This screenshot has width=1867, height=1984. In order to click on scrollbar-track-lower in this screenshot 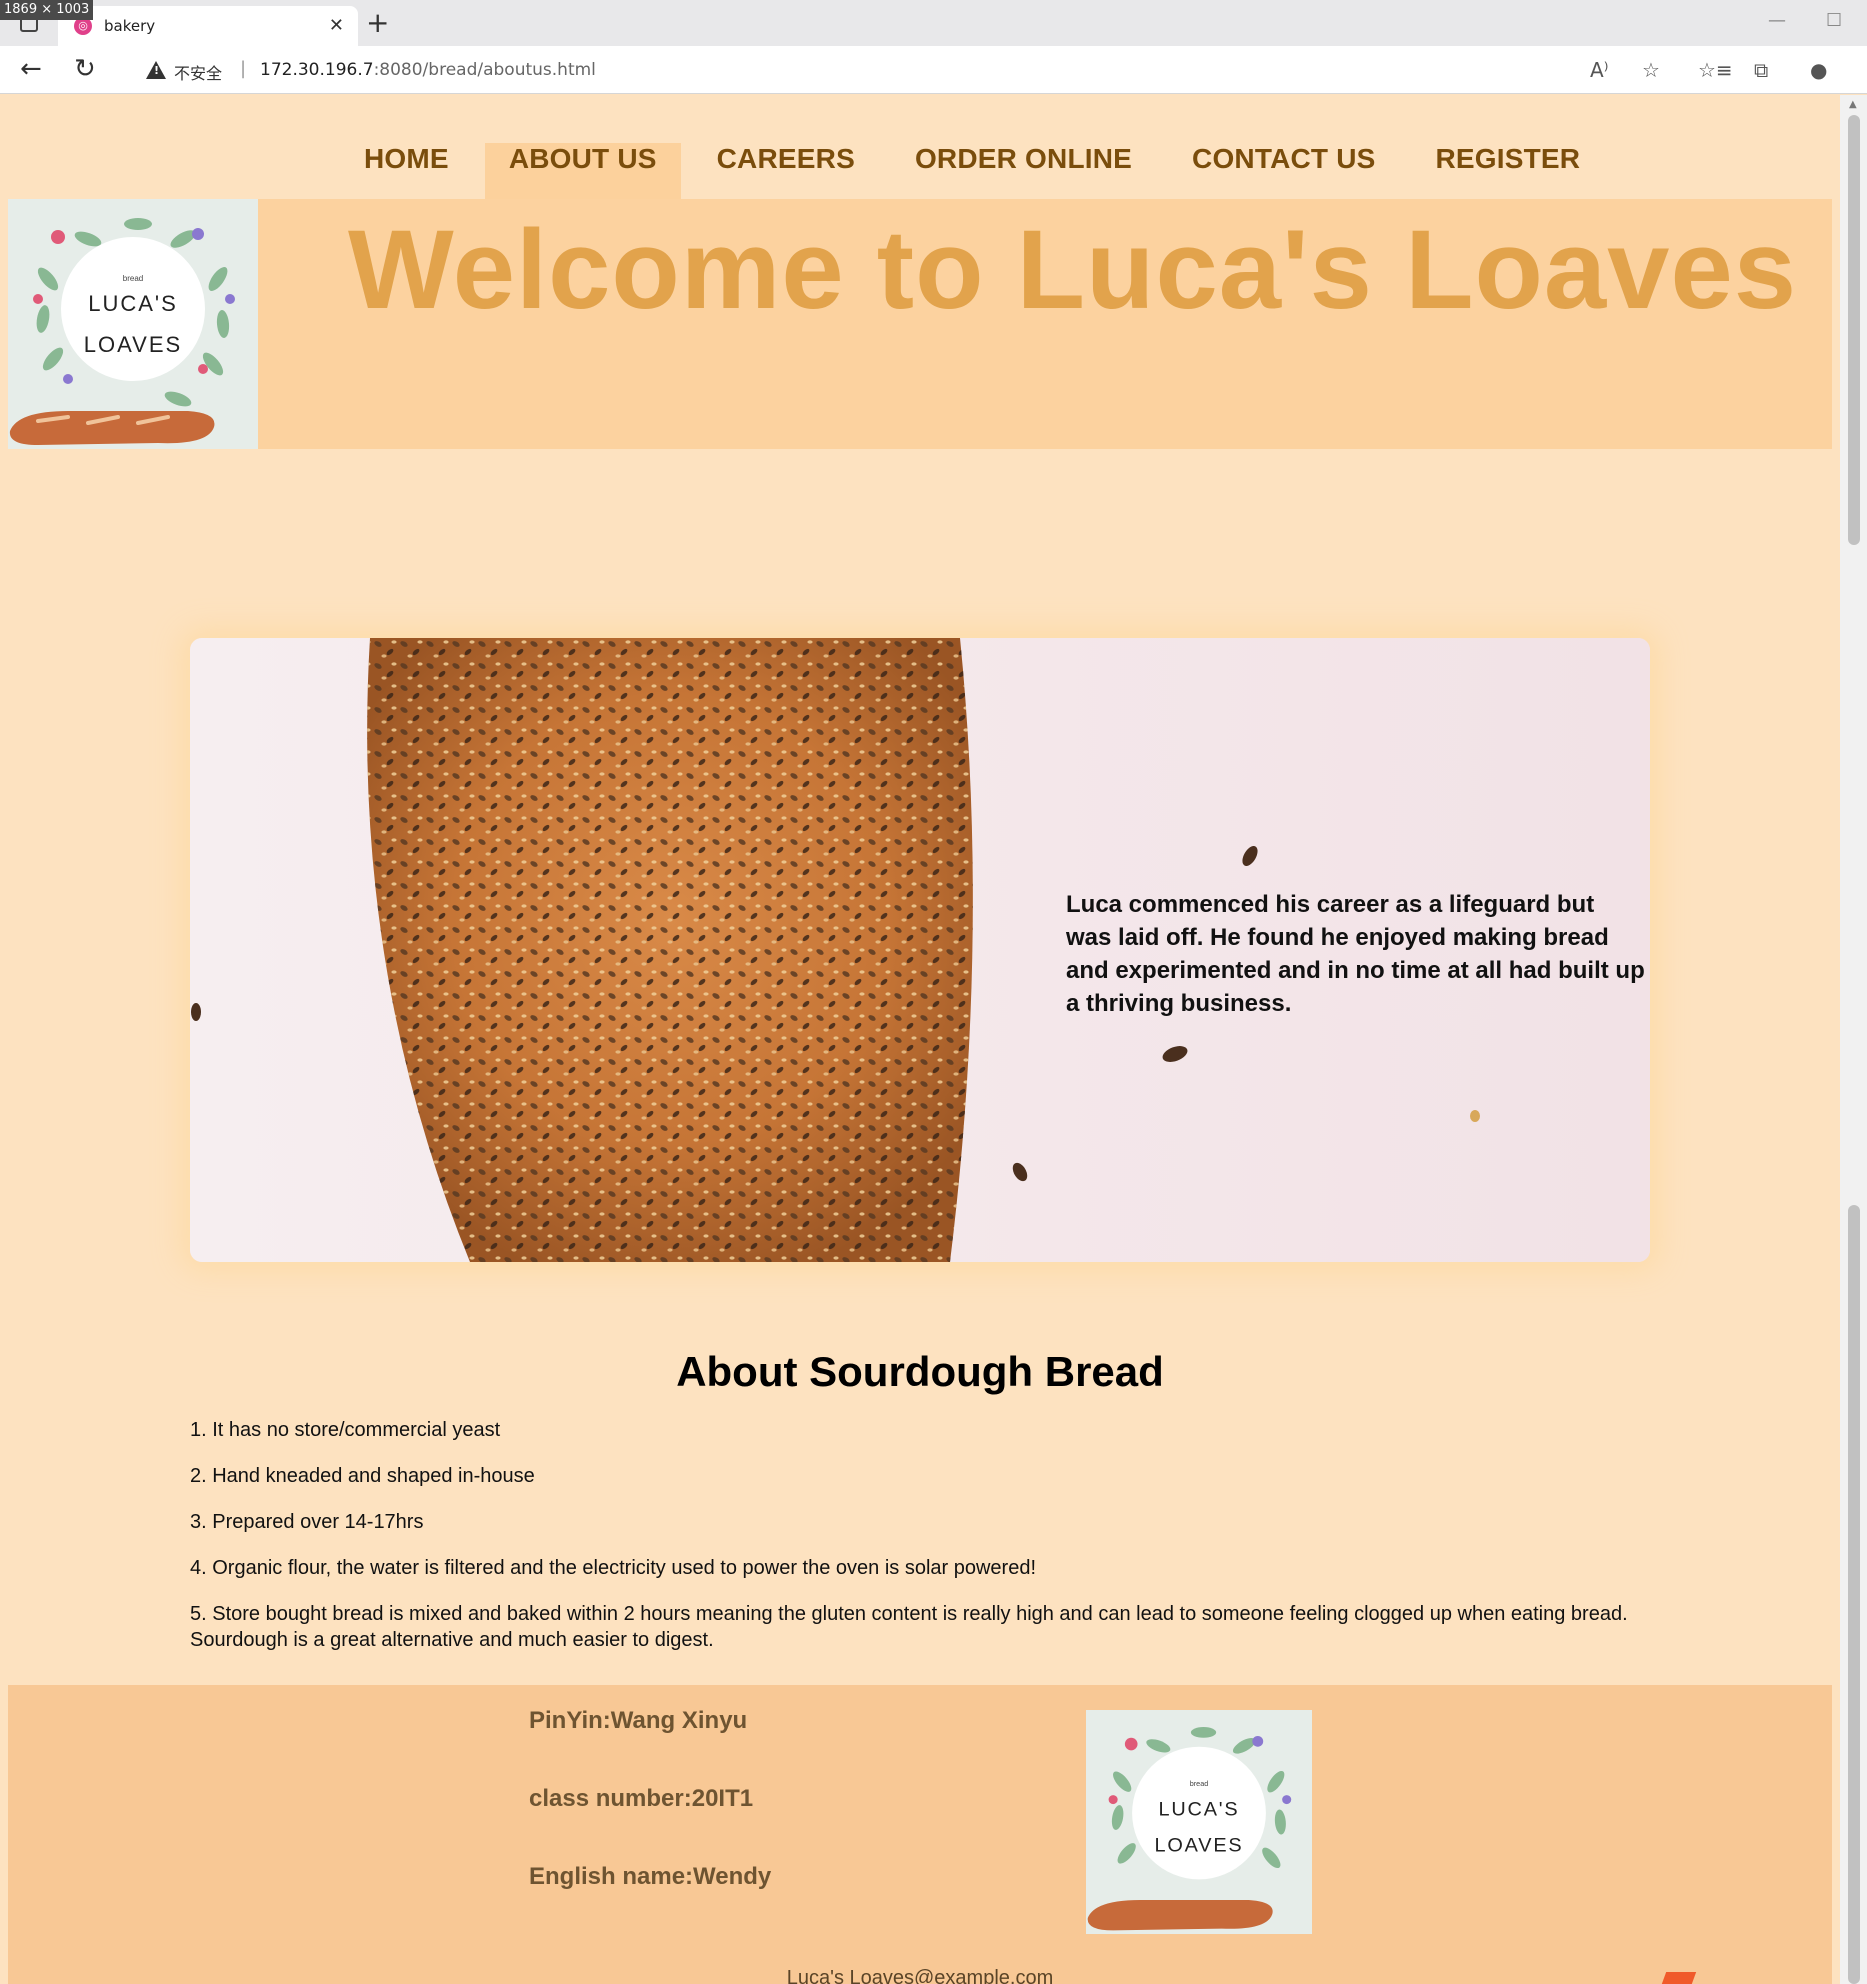, I will do `click(1854, 1594)`.